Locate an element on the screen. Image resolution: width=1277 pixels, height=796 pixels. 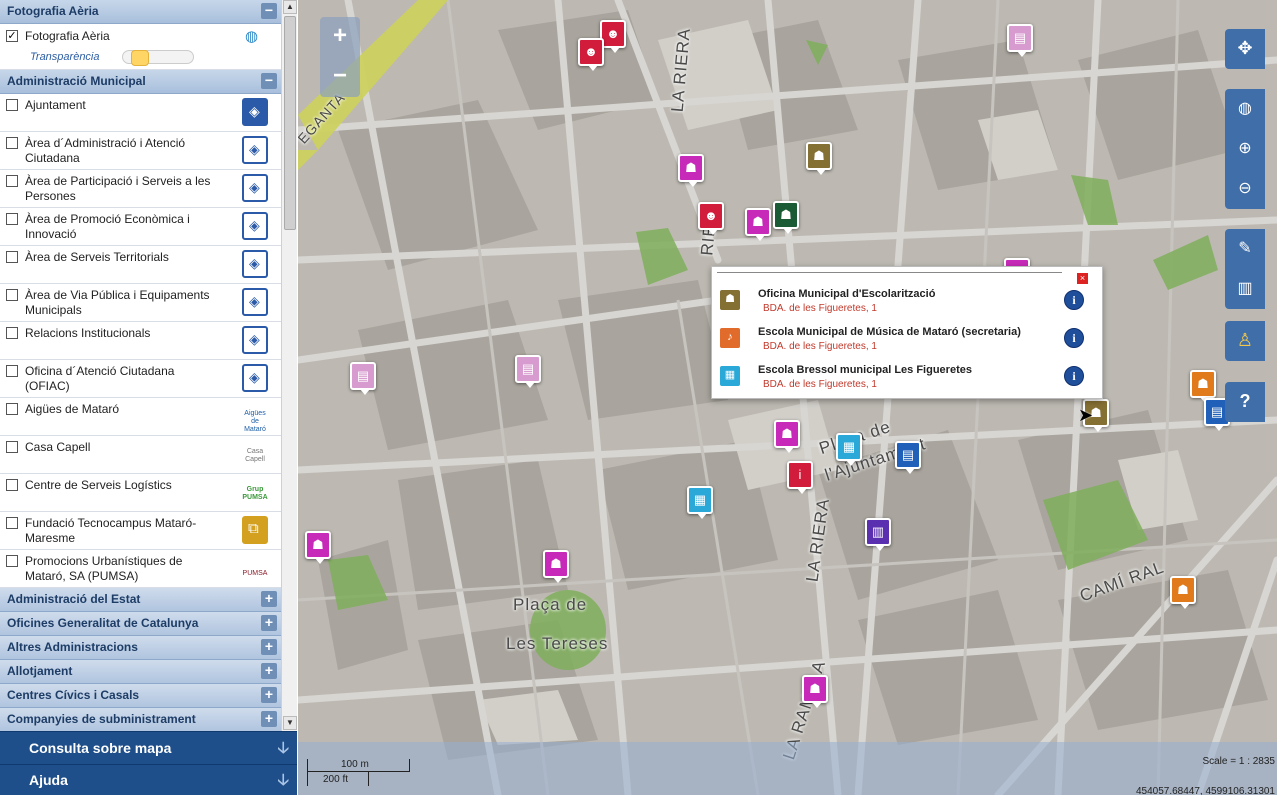
layer-row-ofiac: Oficina d´Atenció Ciutadana (OFIAC) is located at coordinates (140, 379).